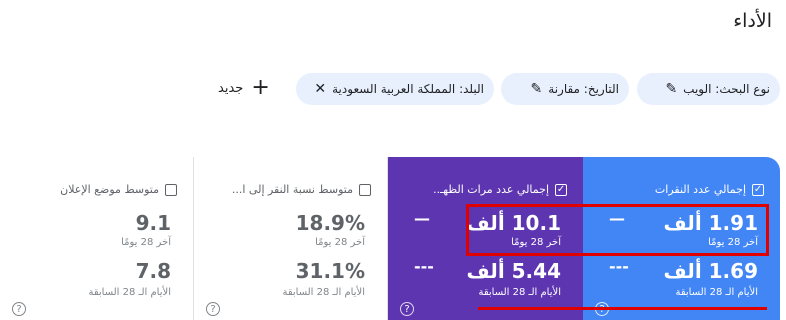 The width and height of the screenshot is (786, 320). I want to click on add-filter-label: جديد, so click(231, 88).